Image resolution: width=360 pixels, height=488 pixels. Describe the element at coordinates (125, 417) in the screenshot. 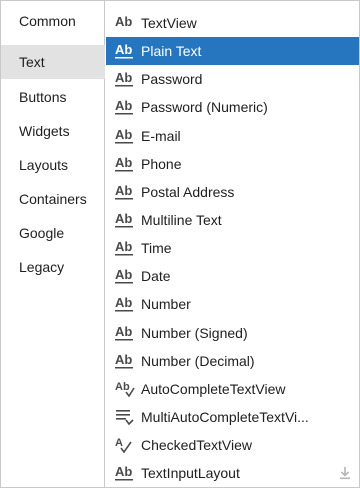

I see `multiautocomplete-icon` at that location.